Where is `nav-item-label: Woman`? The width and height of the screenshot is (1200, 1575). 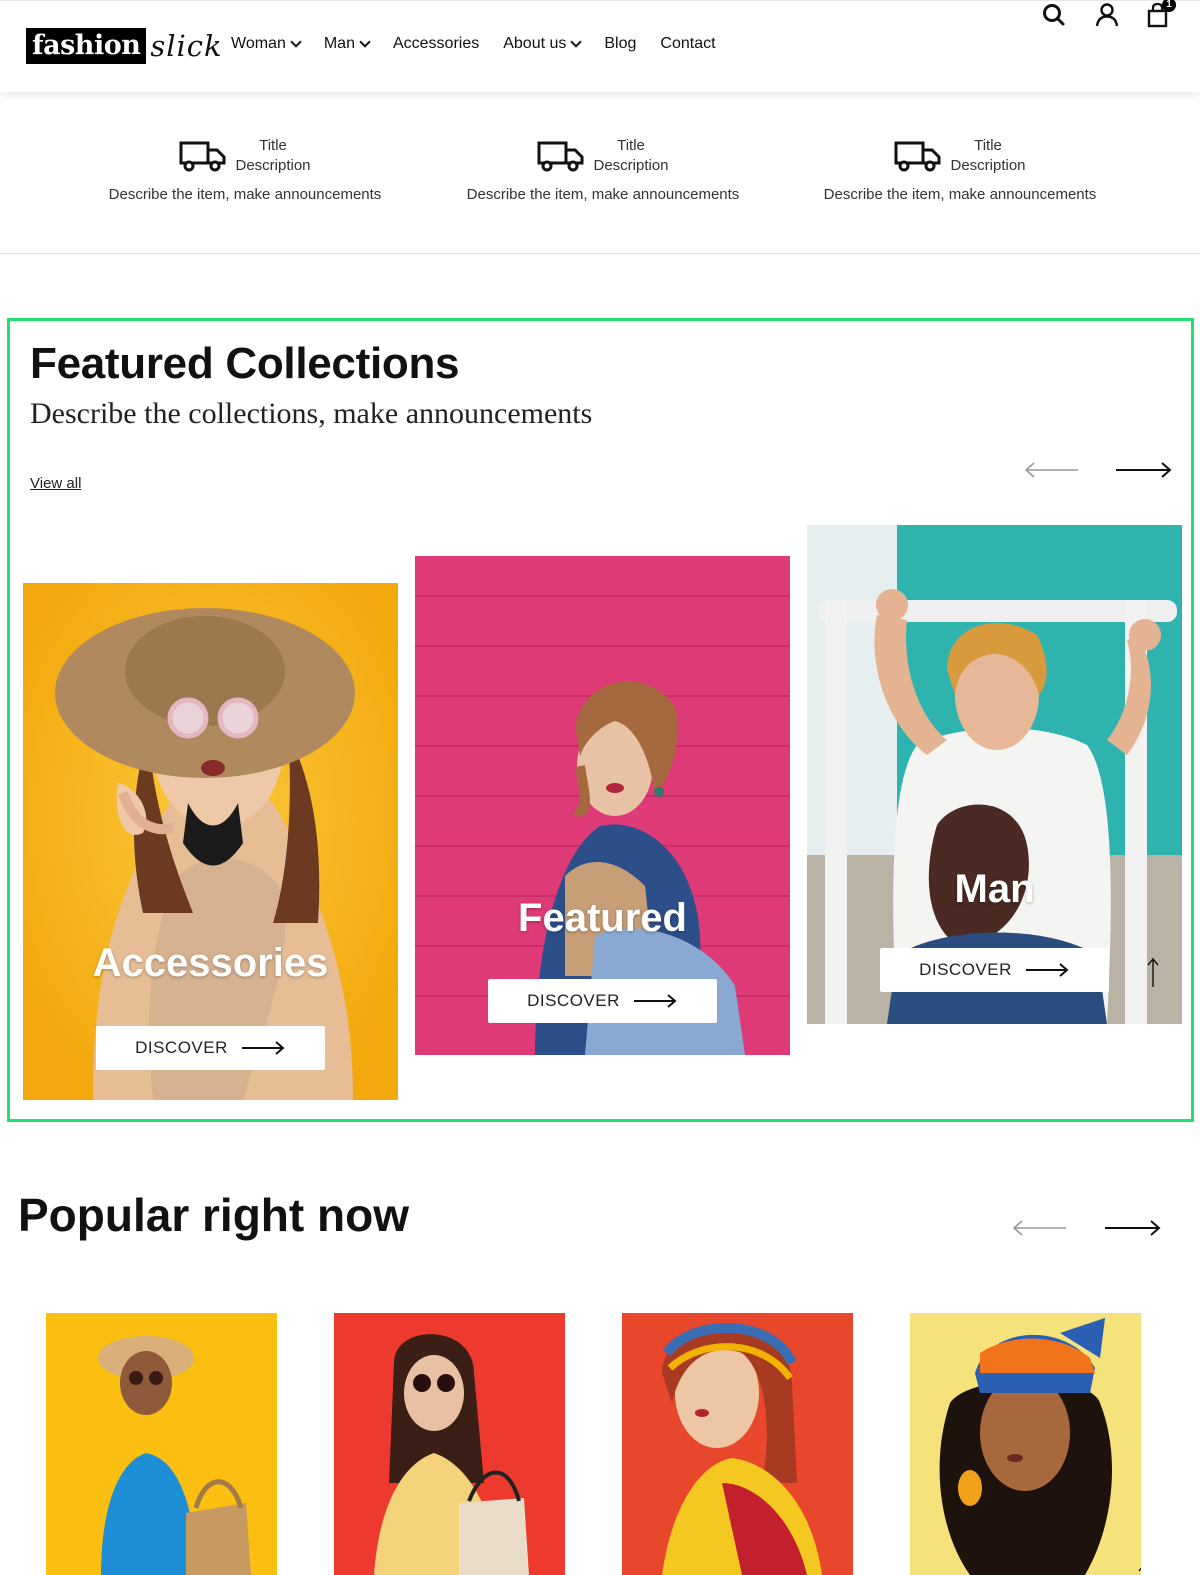 nav-item-label: Woman is located at coordinates (258, 43).